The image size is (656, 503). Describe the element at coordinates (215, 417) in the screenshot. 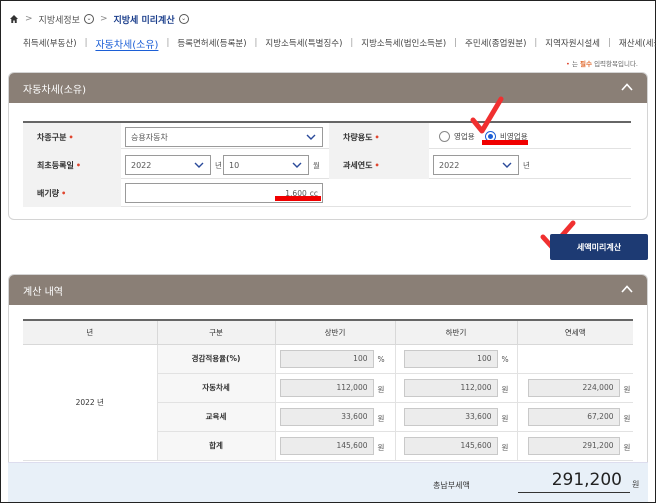

I see `row-label: 교육세` at that location.